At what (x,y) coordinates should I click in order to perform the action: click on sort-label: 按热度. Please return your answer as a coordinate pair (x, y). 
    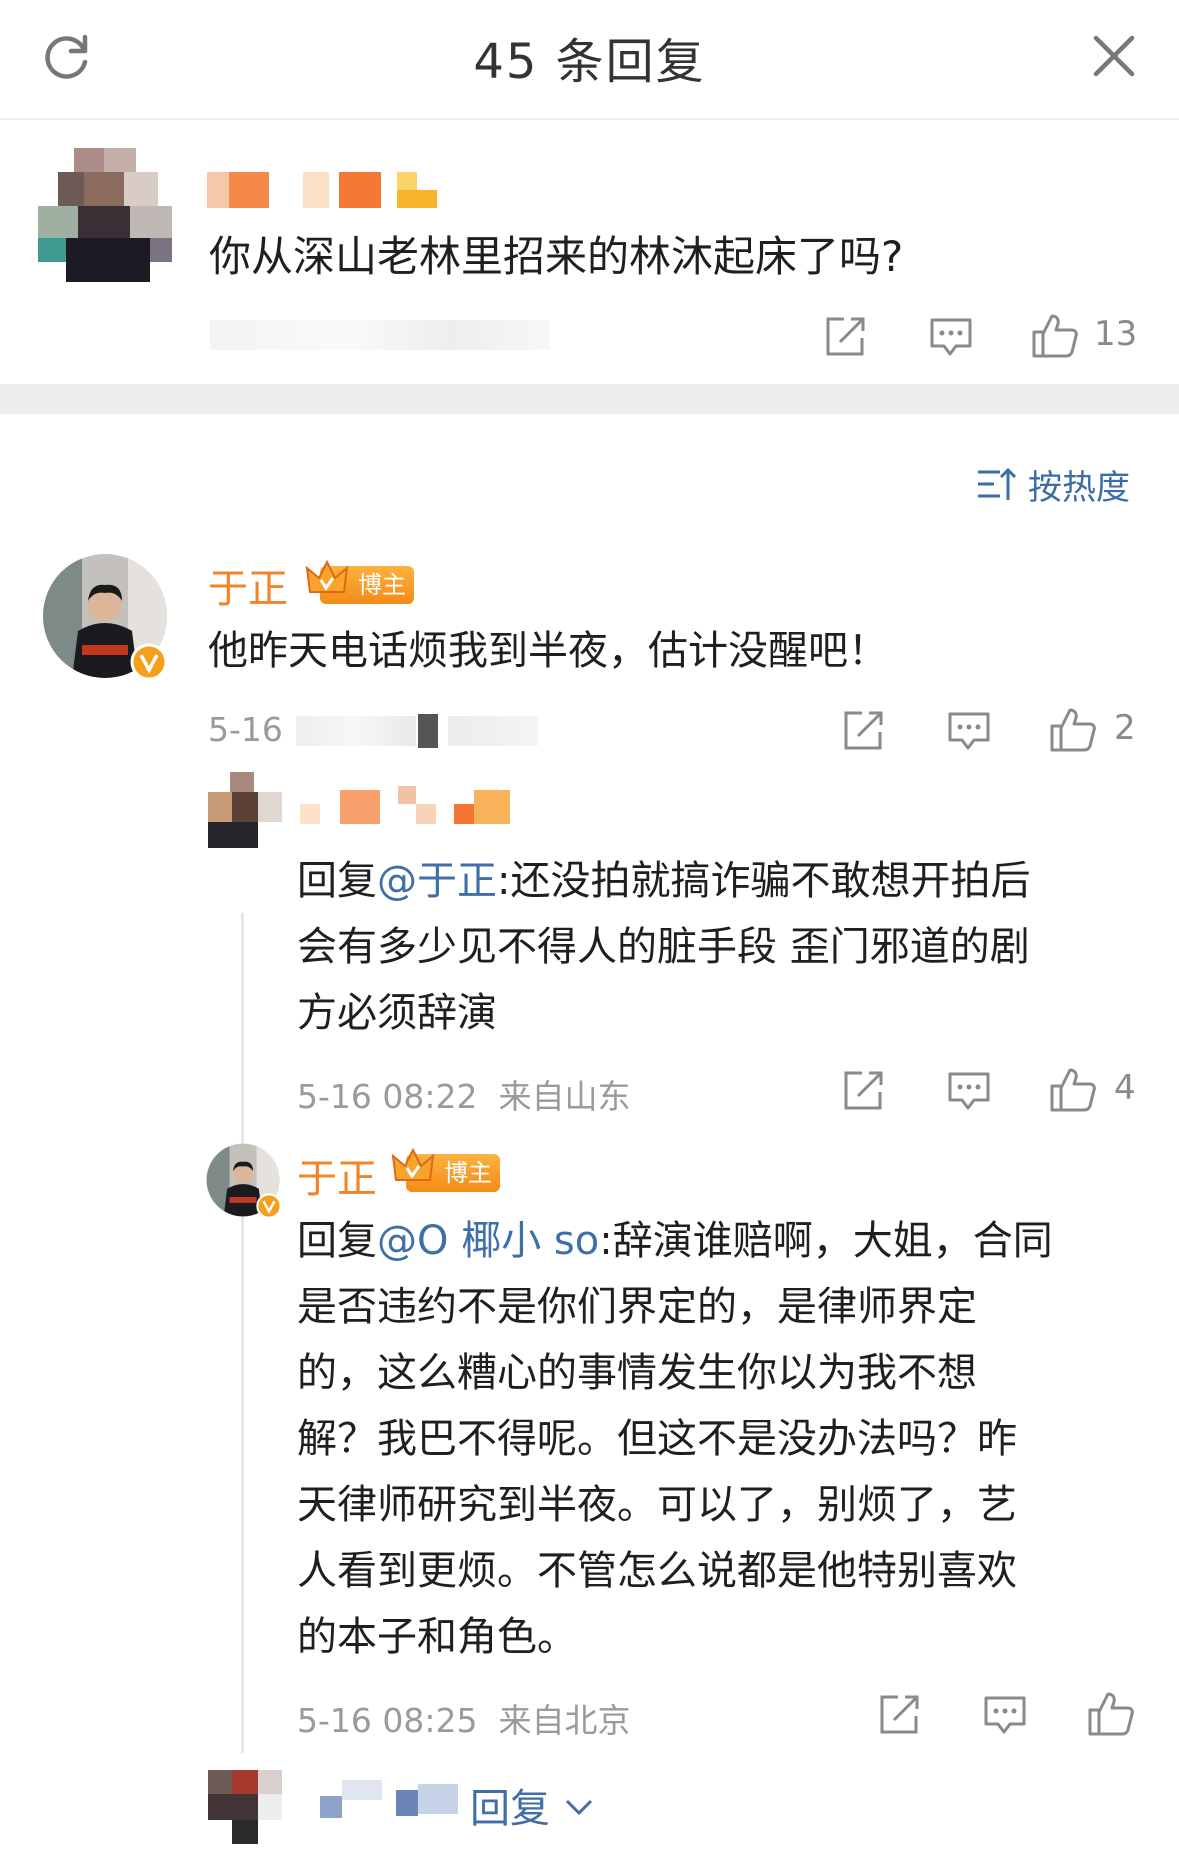
    Looking at the image, I should click on (1079, 488).